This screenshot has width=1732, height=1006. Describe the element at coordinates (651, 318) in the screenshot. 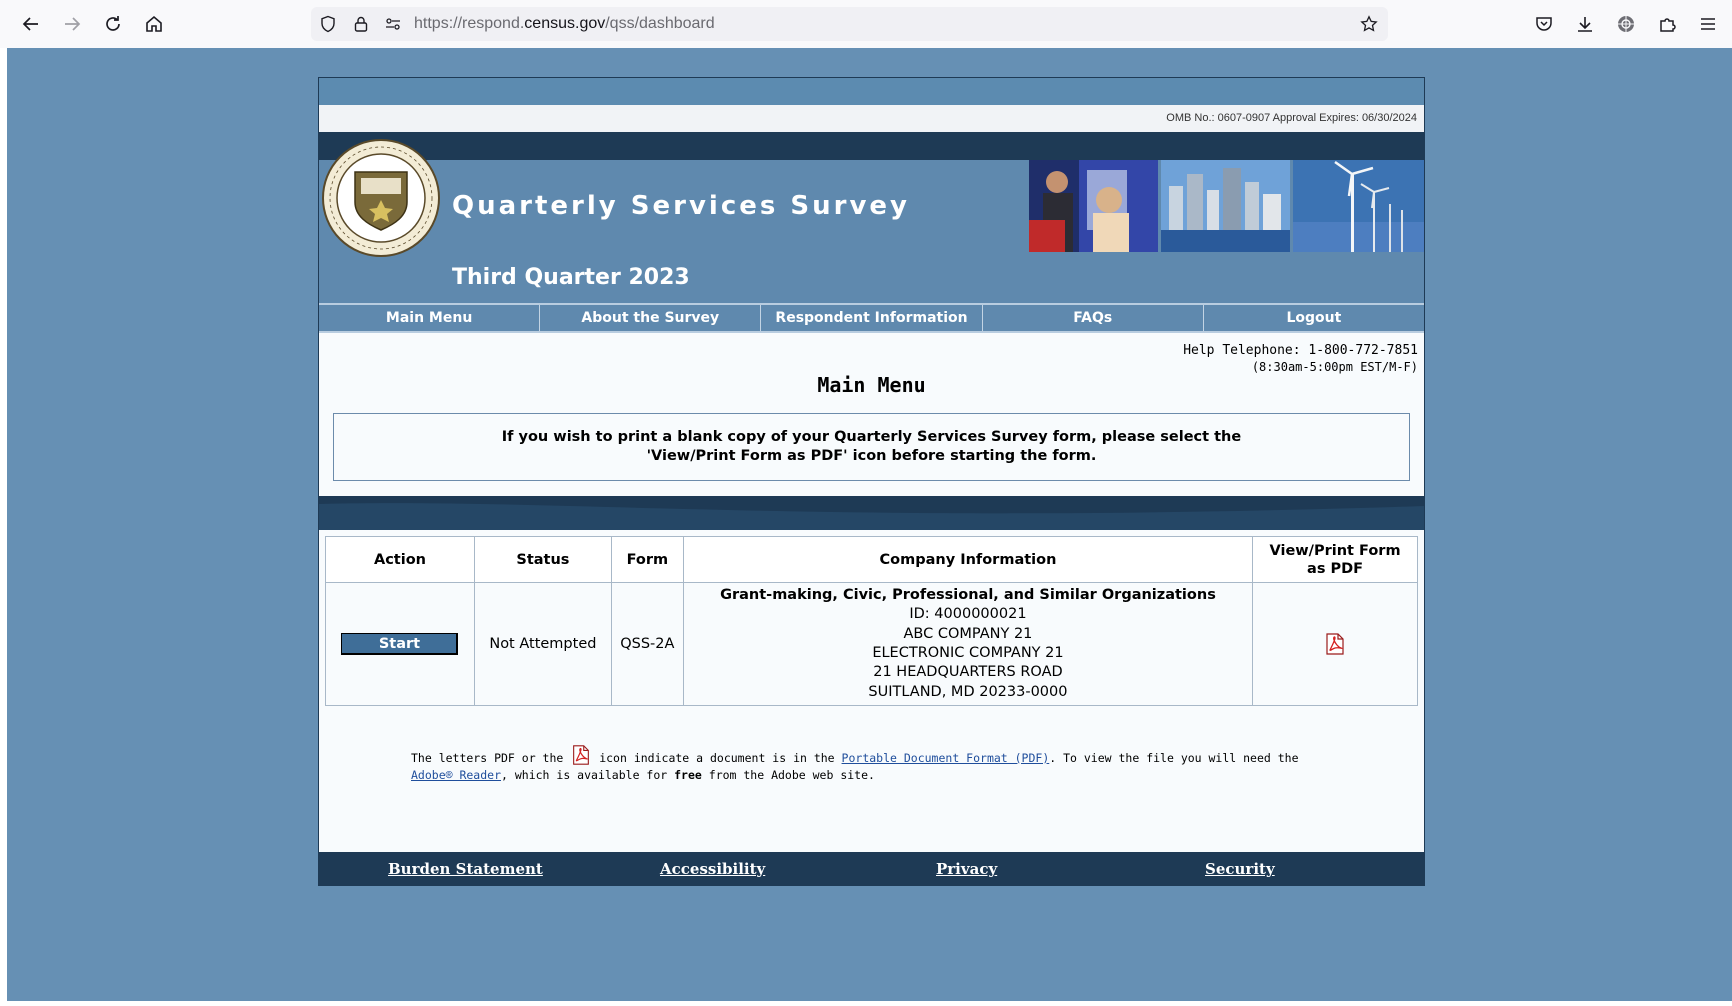

I see `nav-about-survey: About the Survey` at that location.